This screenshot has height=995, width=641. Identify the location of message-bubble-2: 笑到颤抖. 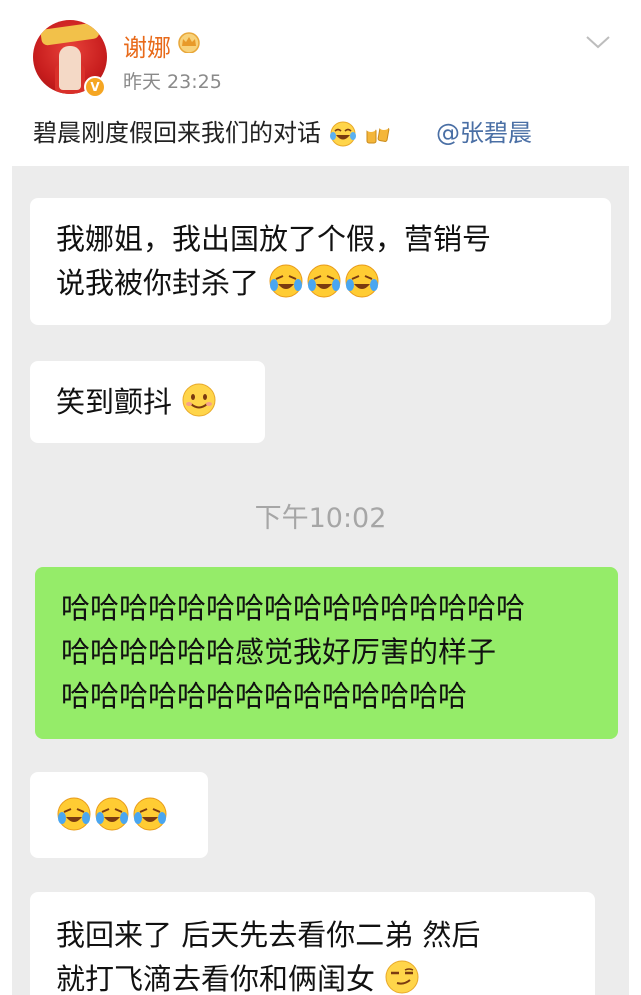
(147, 402).